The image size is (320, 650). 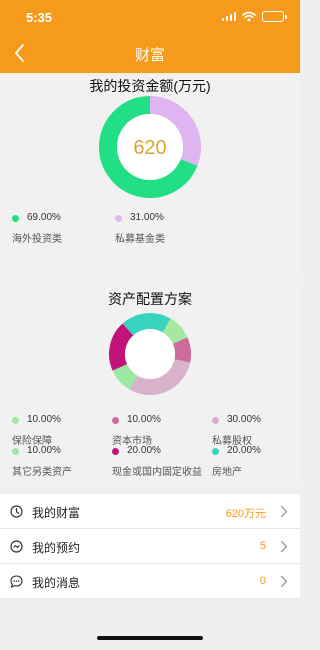 What do you see at coordinates (56, 583) in the screenshot?
I see `menu-item-label: 我的消息` at bounding box center [56, 583].